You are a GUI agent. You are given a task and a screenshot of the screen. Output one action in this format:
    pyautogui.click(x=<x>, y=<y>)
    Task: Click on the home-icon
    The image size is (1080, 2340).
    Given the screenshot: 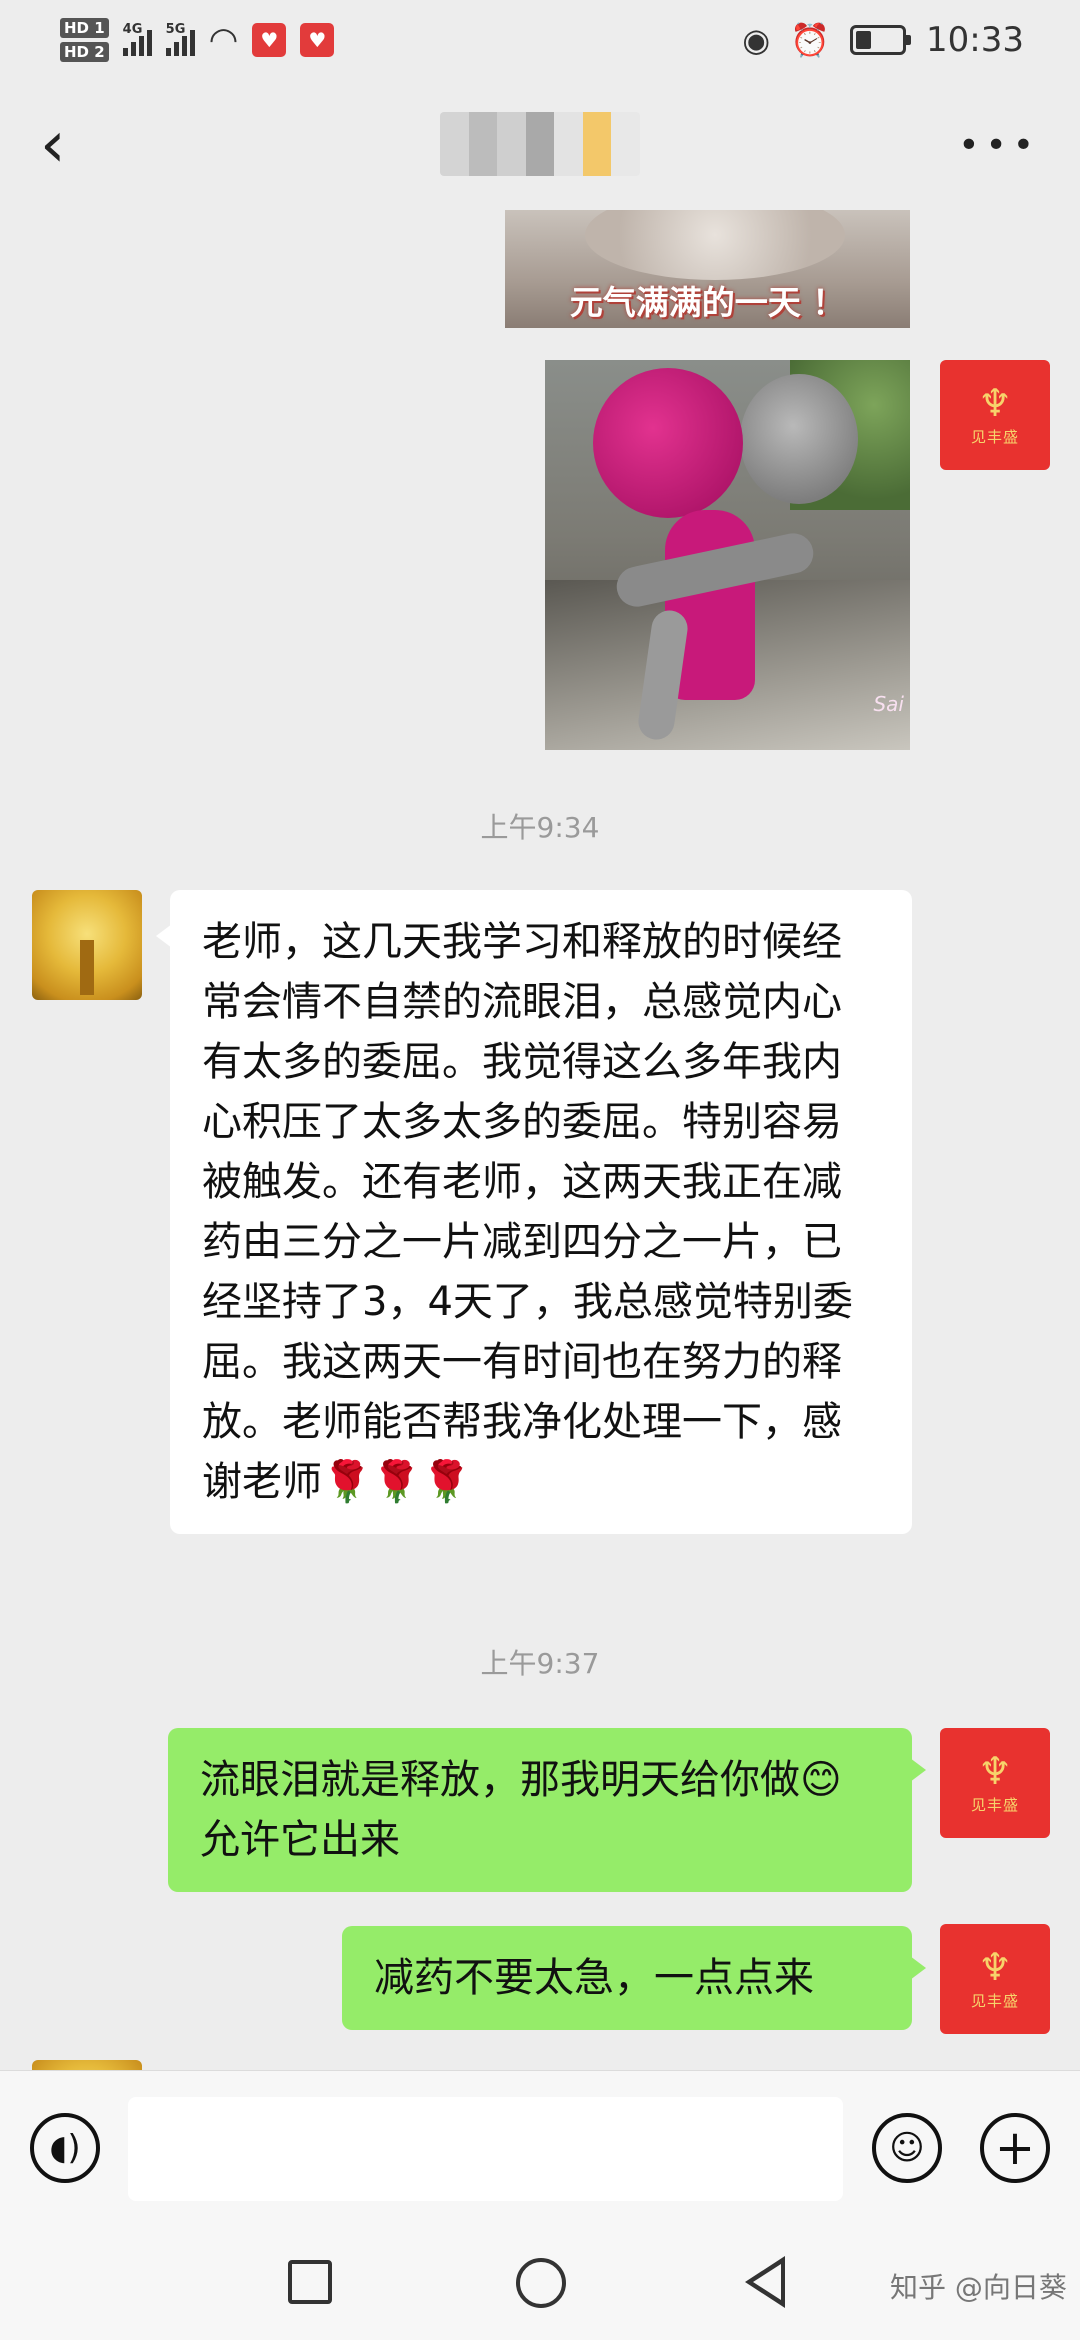 What is the action you would take?
    pyautogui.click(x=541, y=2283)
    